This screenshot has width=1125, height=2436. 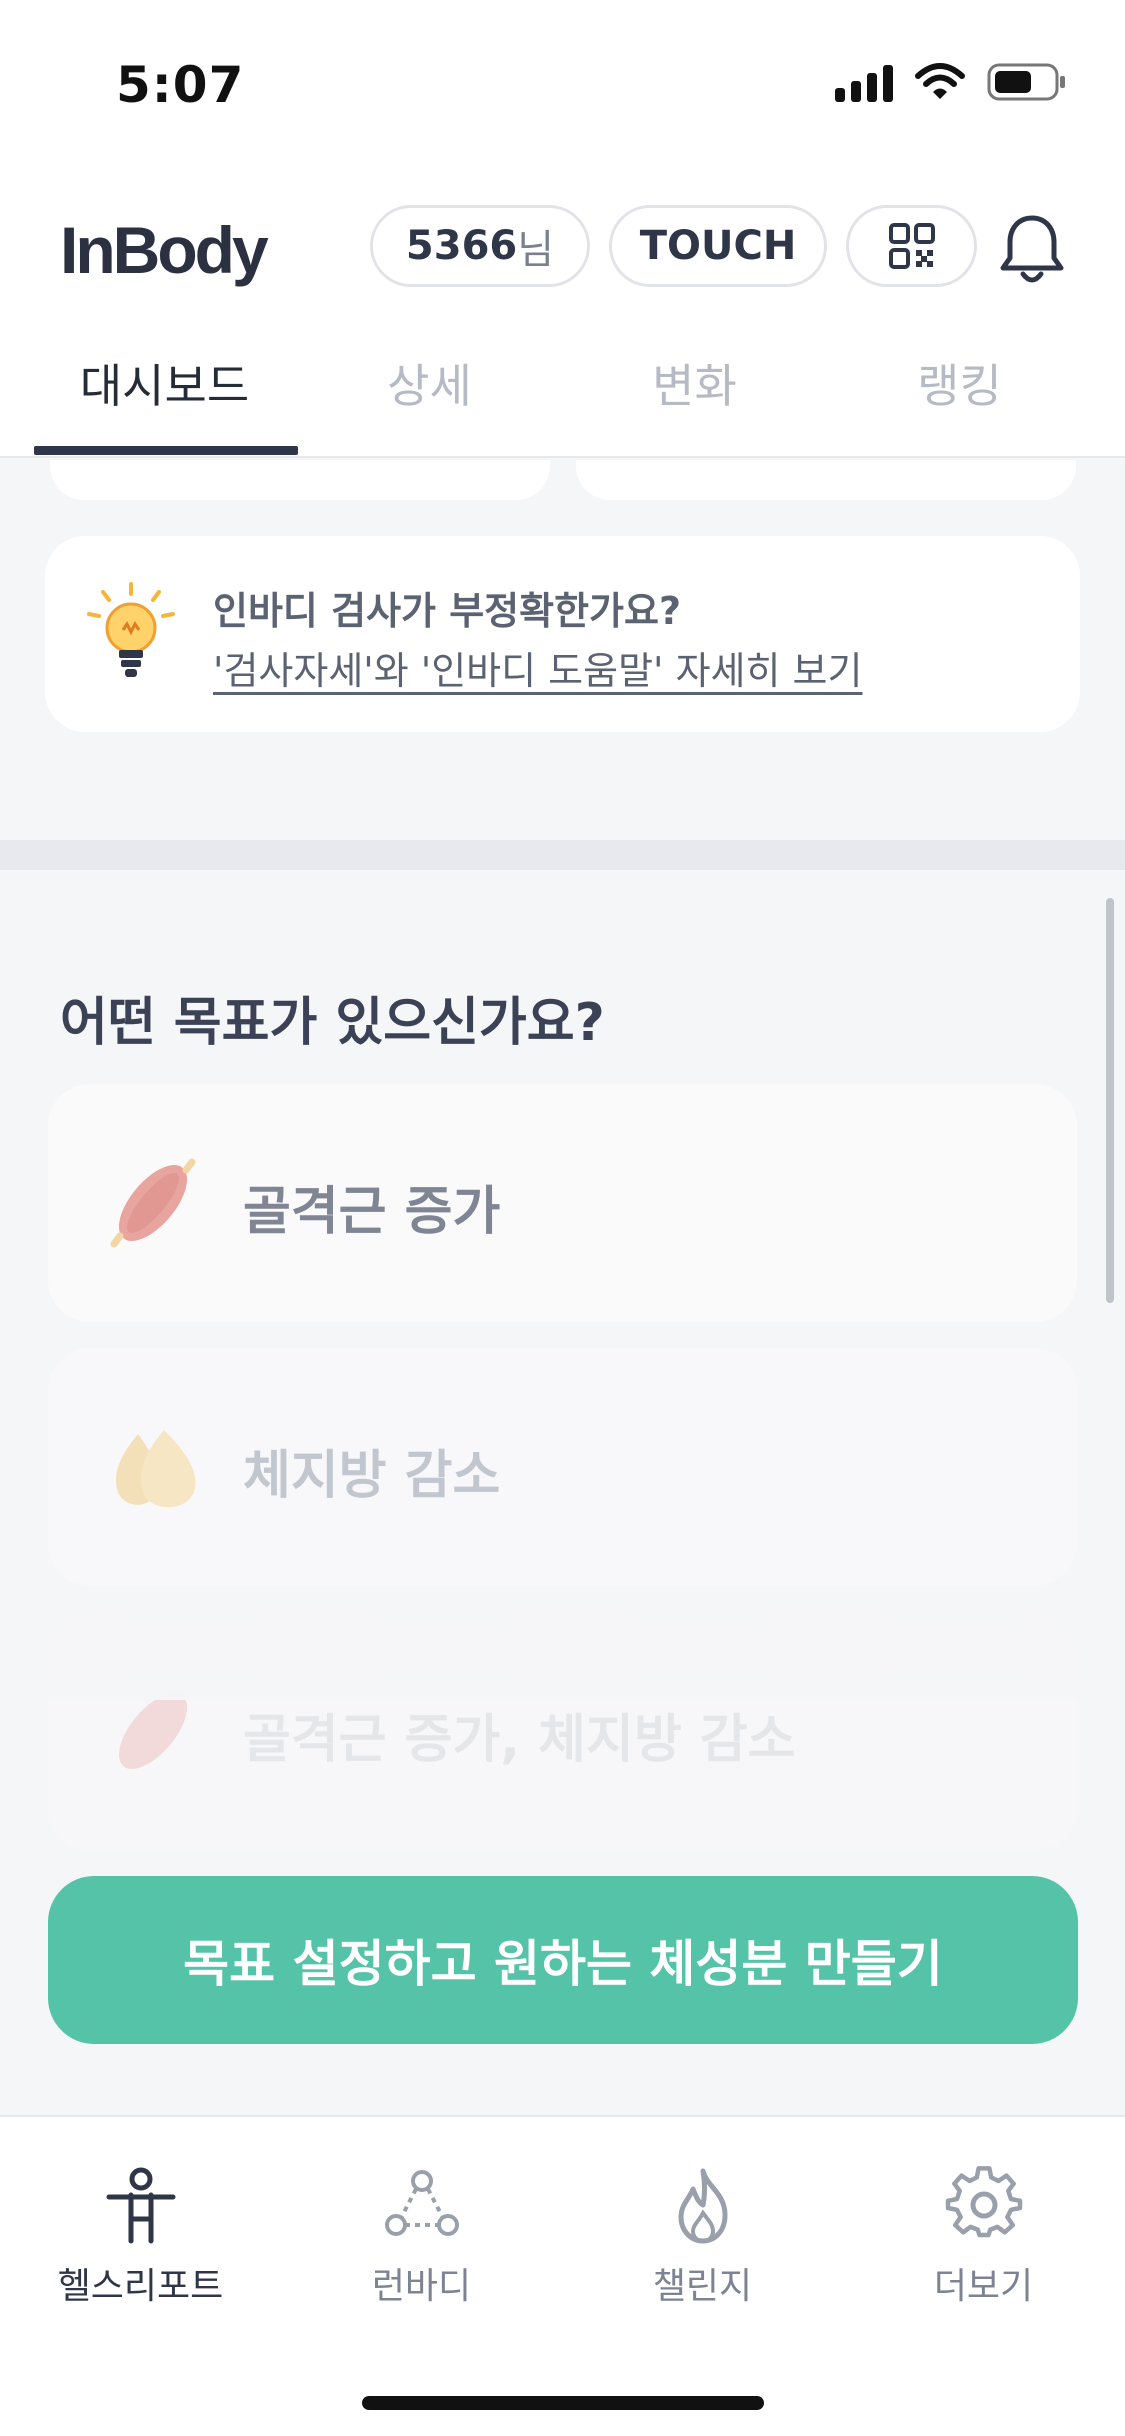 What do you see at coordinates (1026, 82) in the screenshot?
I see `battery-icon` at bounding box center [1026, 82].